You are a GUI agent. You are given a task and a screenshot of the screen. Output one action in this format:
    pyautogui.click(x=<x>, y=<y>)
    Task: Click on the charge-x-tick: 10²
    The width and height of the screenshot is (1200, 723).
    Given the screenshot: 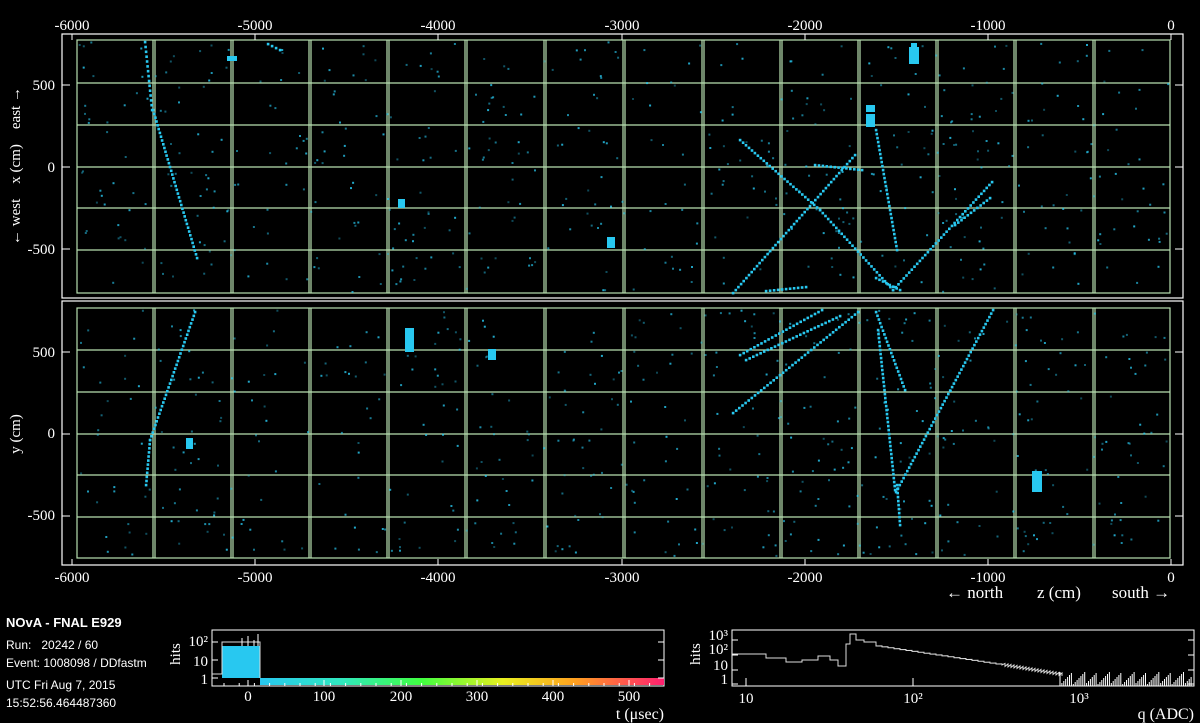 What is the action you would take?
    pyautogui.click(x=913, y=699)
    